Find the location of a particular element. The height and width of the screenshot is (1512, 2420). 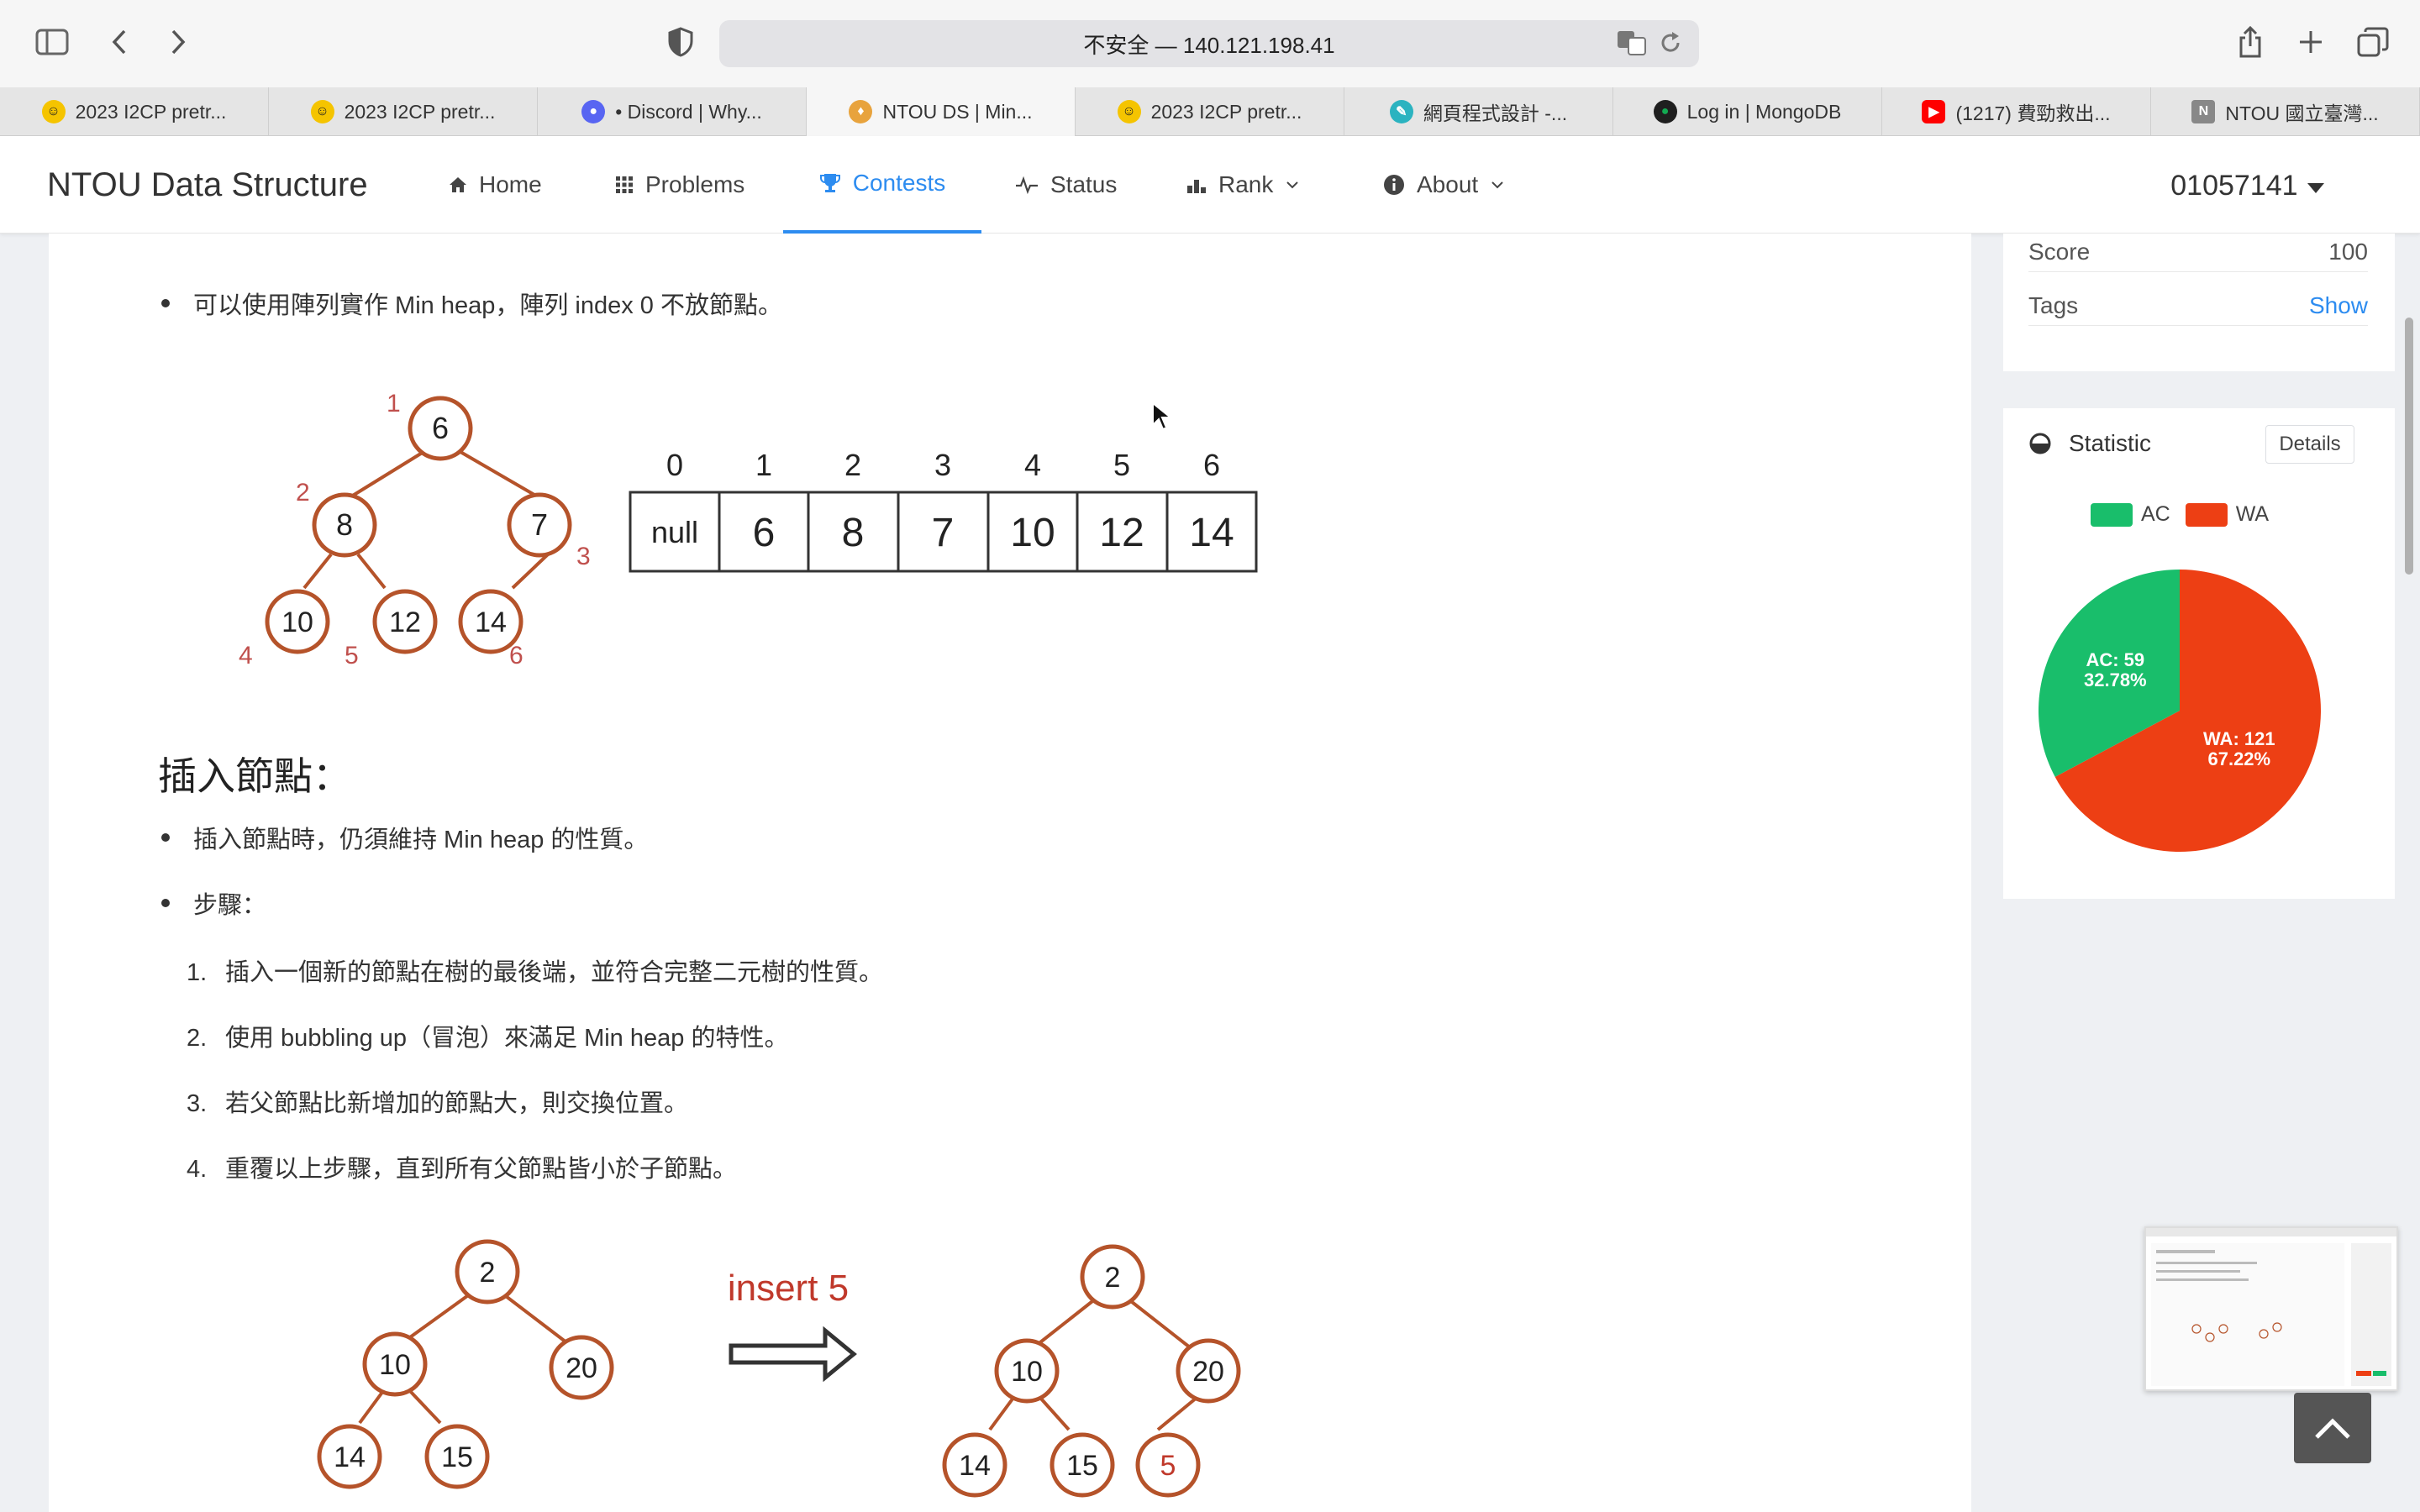

nav-rank: Rank is located at coordinates (1243, 185).